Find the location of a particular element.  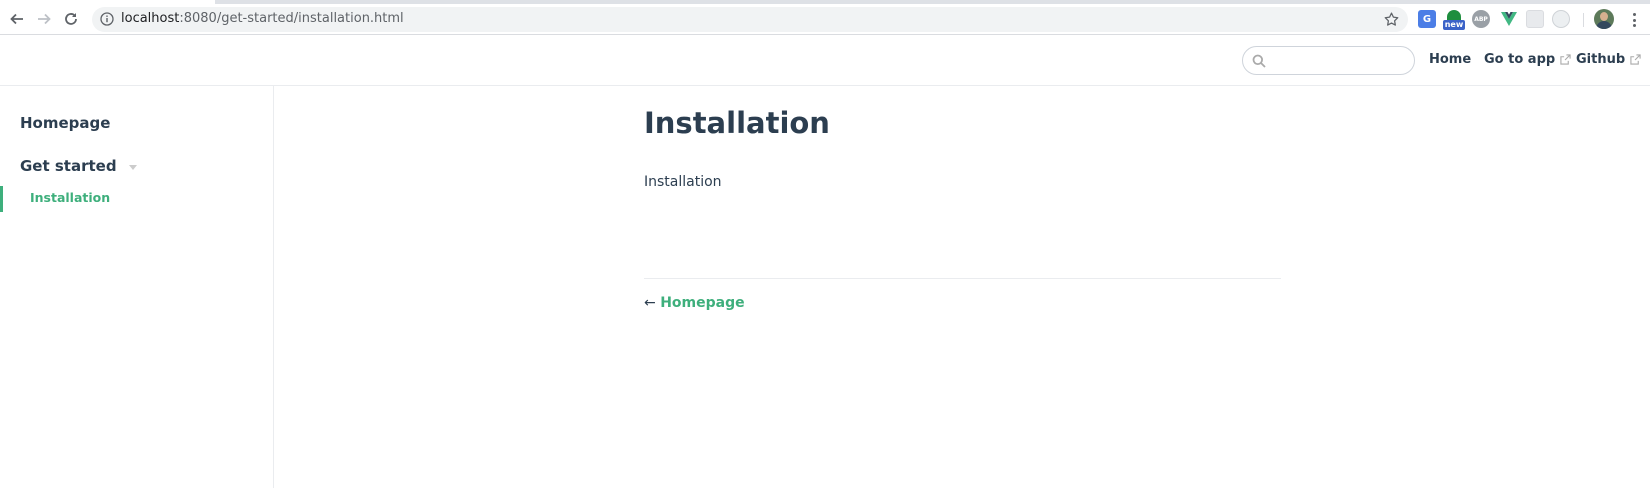

nav-link-go-to-app: Go to app is located at coordinates (1527, 59).